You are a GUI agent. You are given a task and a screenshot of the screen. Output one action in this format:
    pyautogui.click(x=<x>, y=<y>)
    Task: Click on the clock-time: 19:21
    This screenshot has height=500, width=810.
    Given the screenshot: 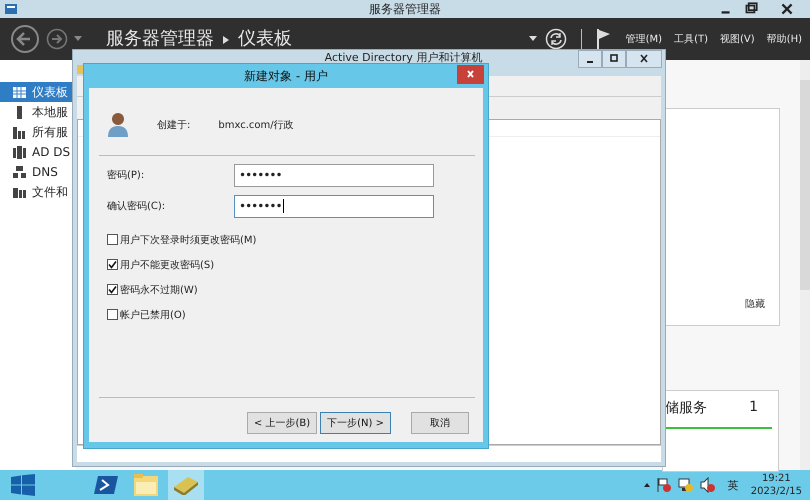 What is the action you would take?
    pyautogui.click(x=776, y=478)
    